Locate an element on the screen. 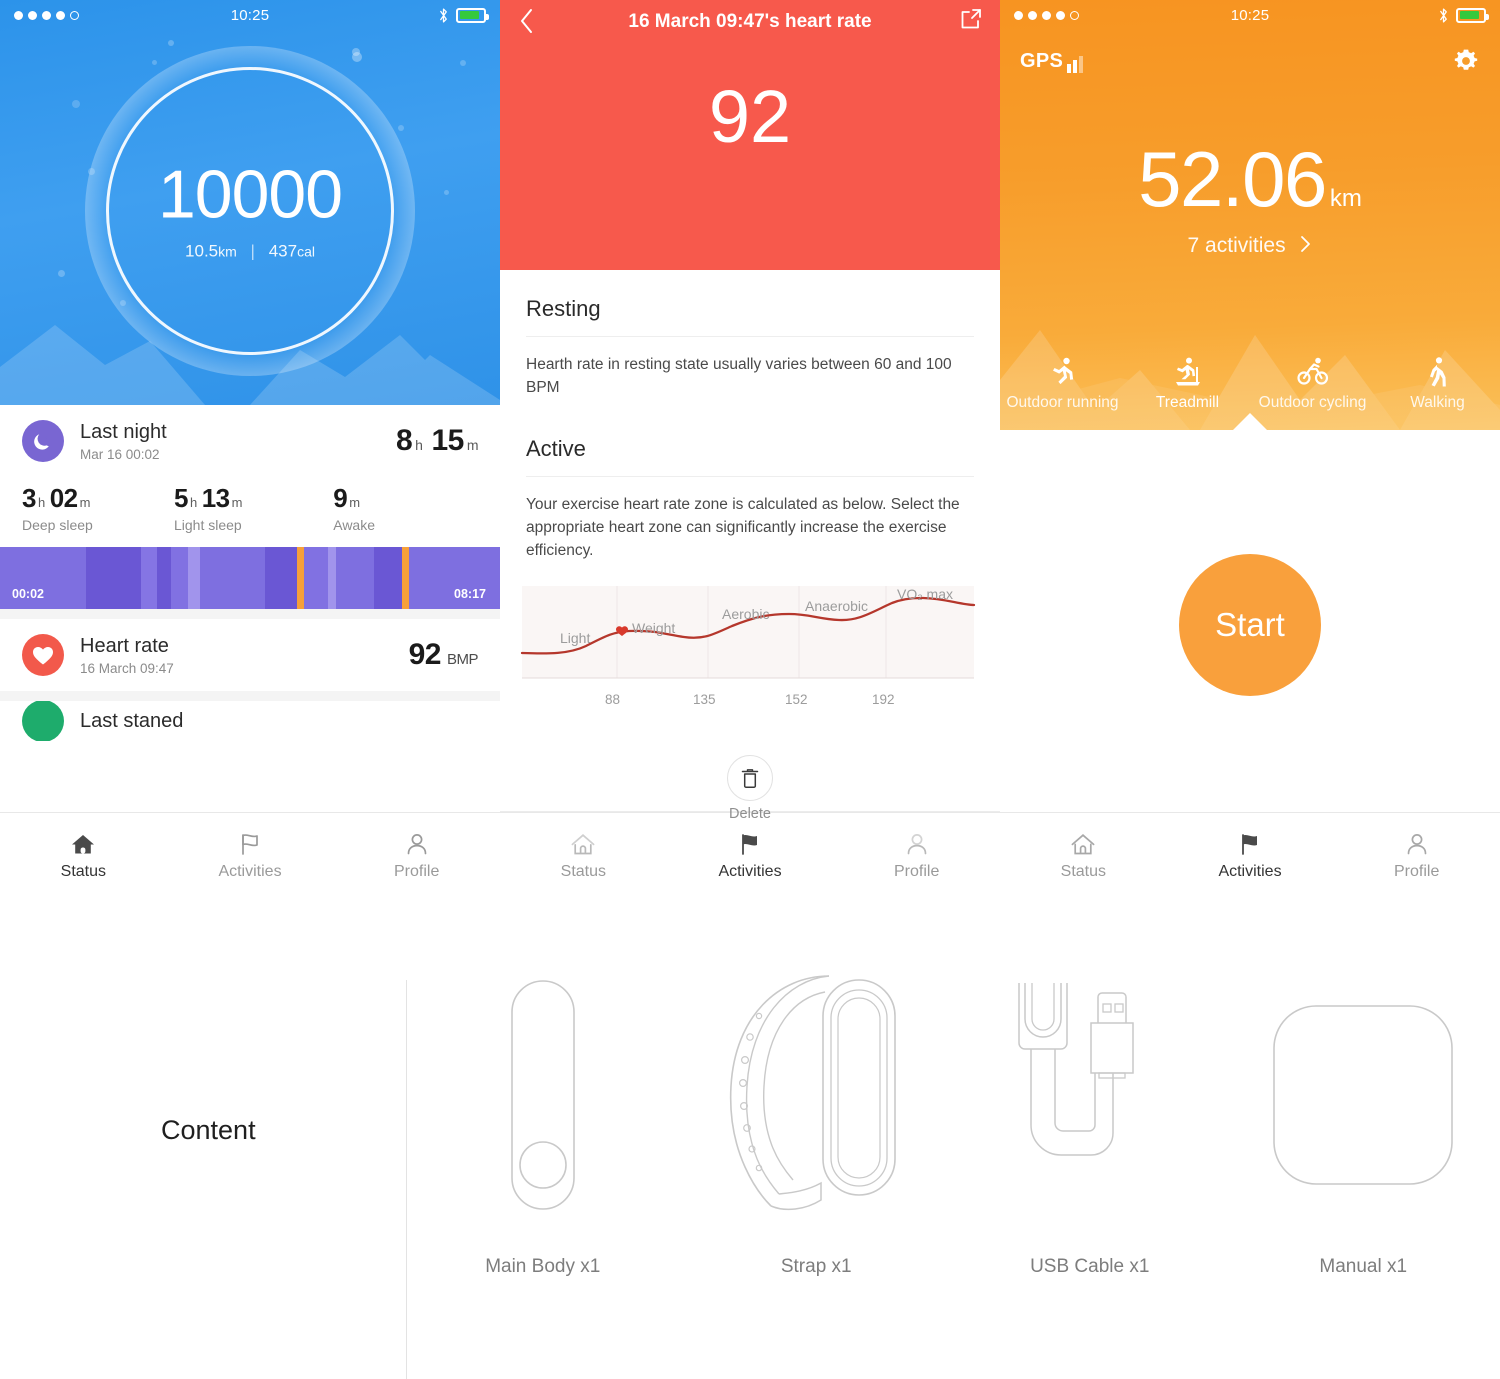  signal-dots-icon is located at coordinates (1046, 15).